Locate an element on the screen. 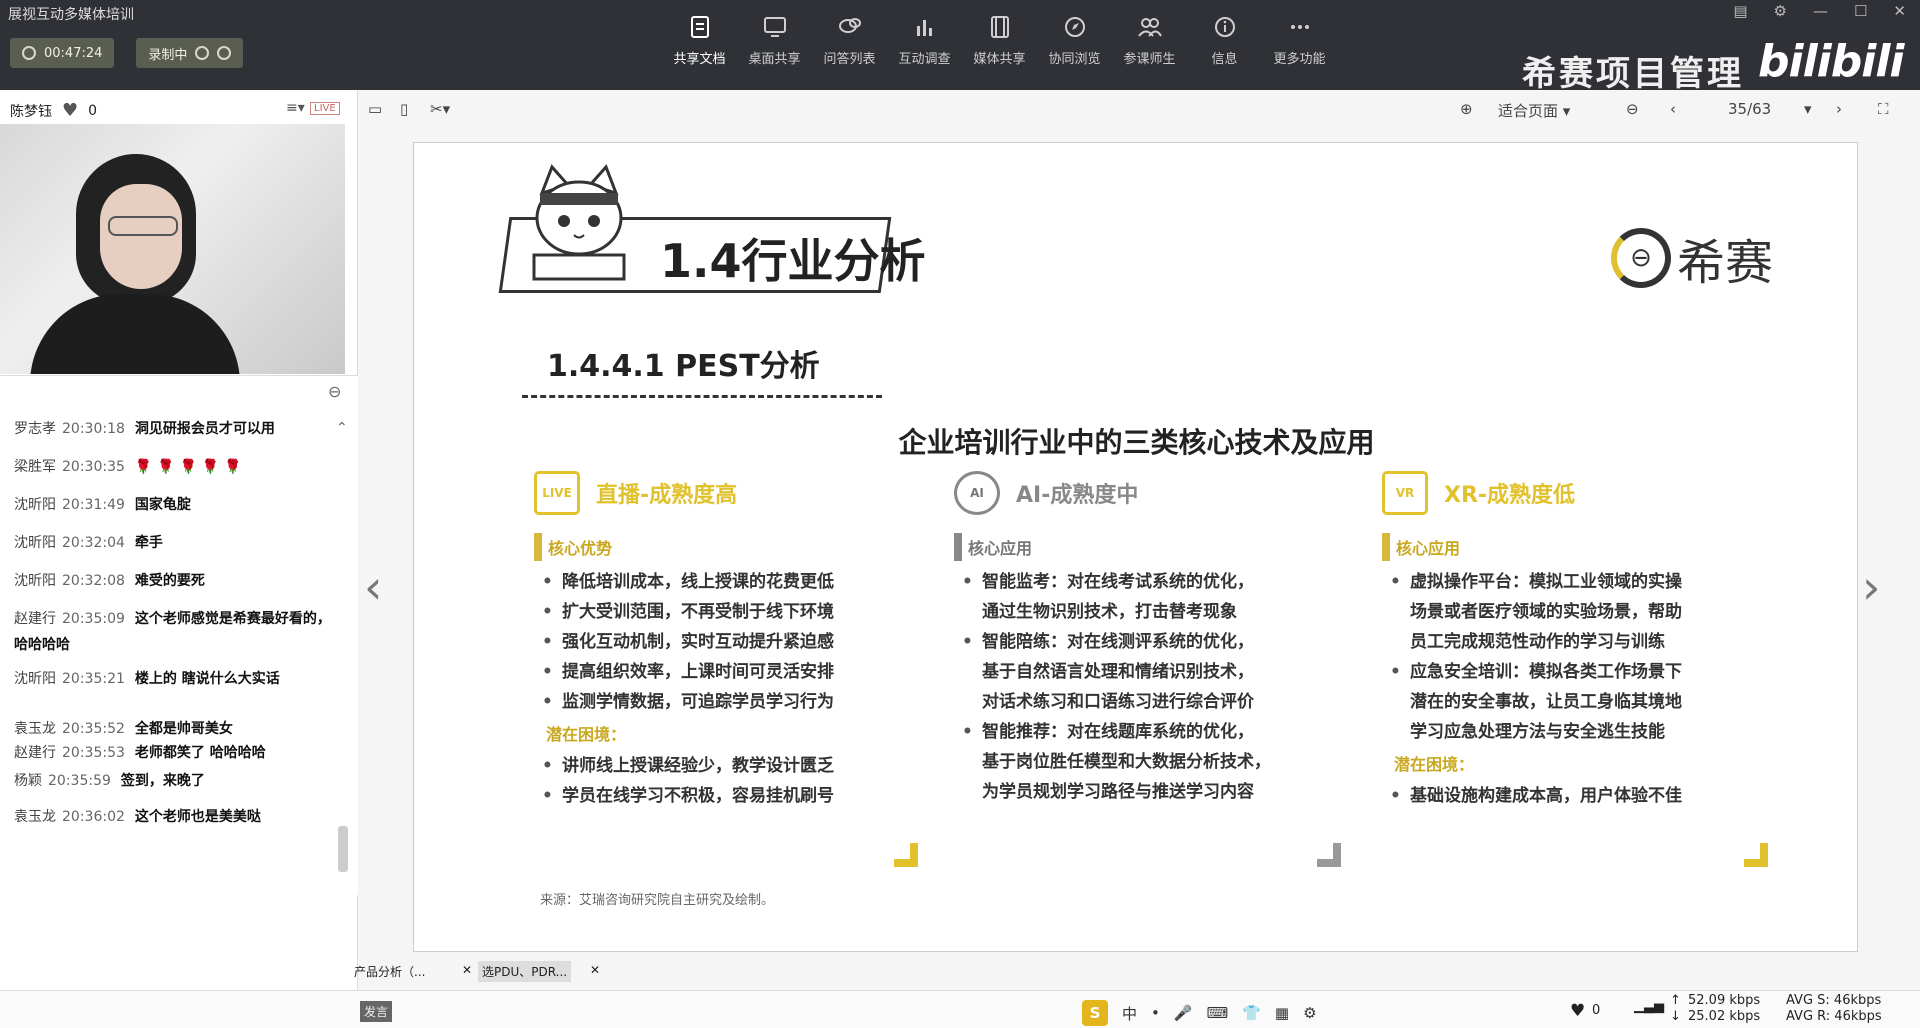 The width and height of the screenshot is (1920, 1028). column-item: 对话术练习和口语练习进行综合评价 is located at coordinates (1118, 702).